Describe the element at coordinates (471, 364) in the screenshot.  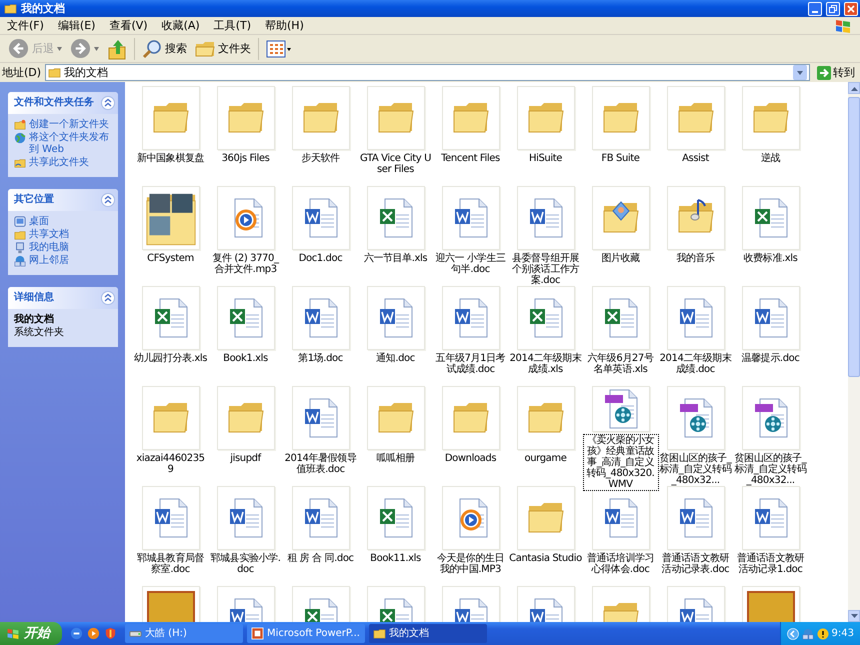
I see `file-name: 五年级7月1日考试成绩.doc` at that location.